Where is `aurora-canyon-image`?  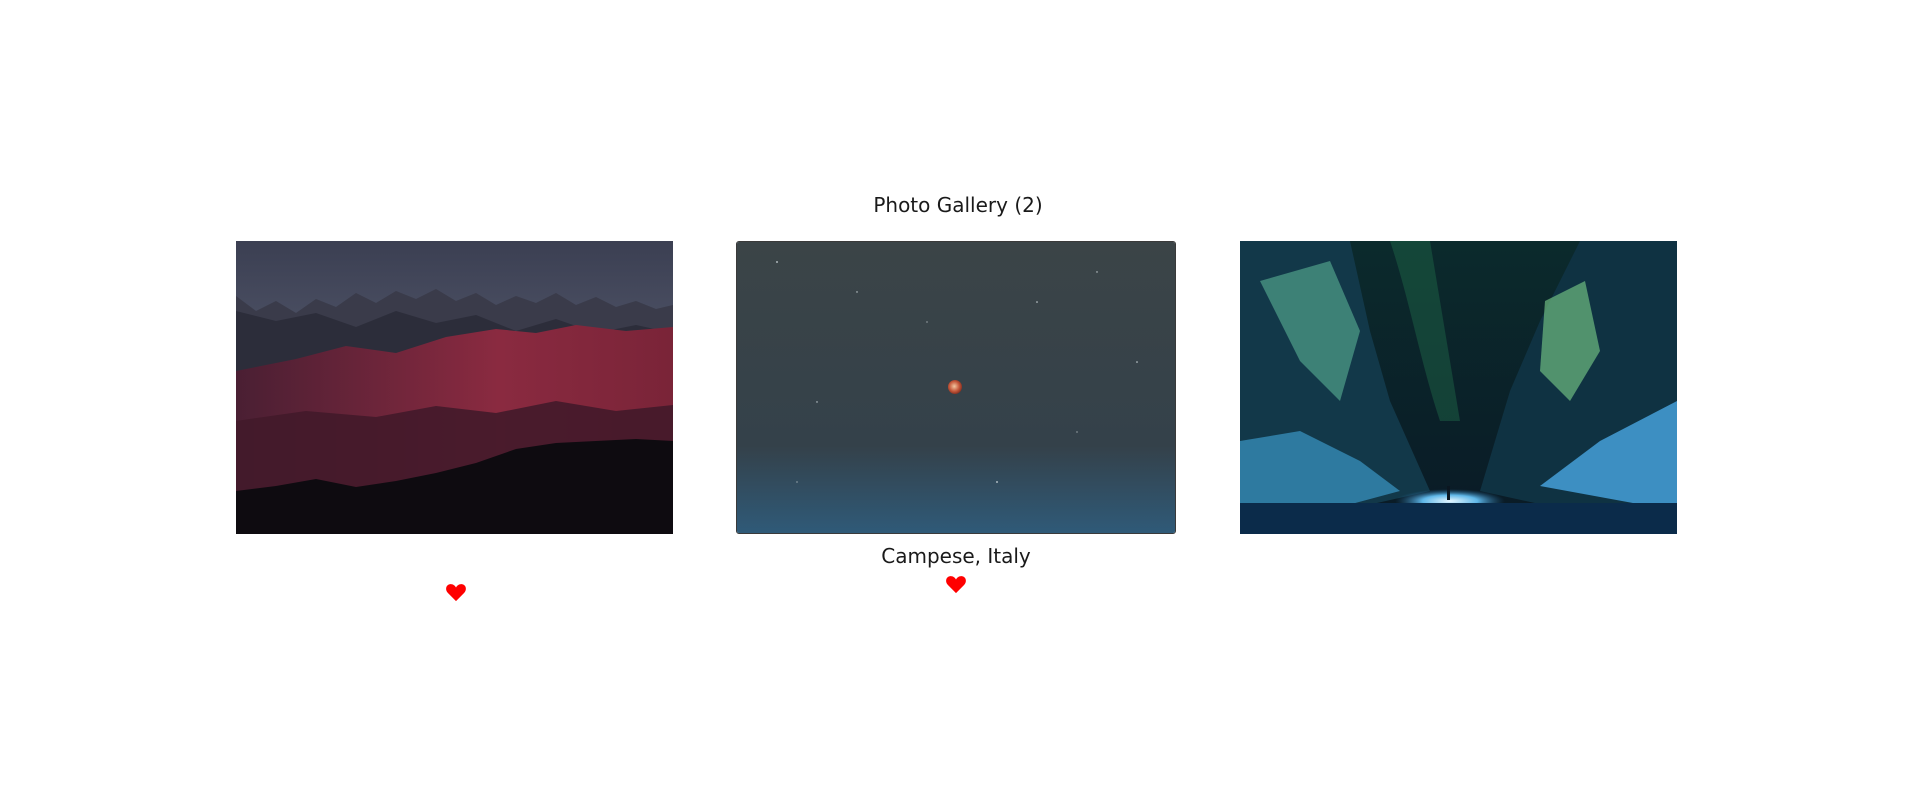 aurora-canyon-image is located at coordinates (1458, 387).